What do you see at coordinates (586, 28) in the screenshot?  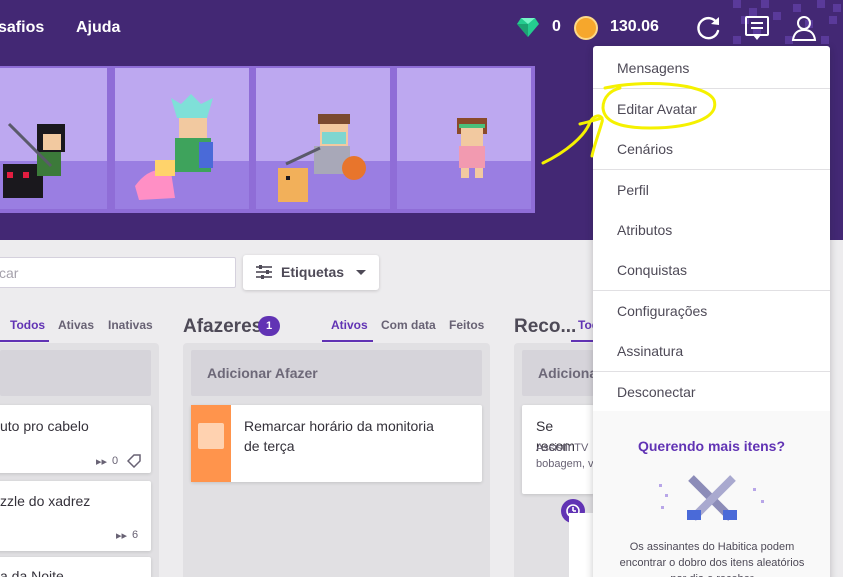 I see `gold-coin-icon` at bounding box center [586, 28].